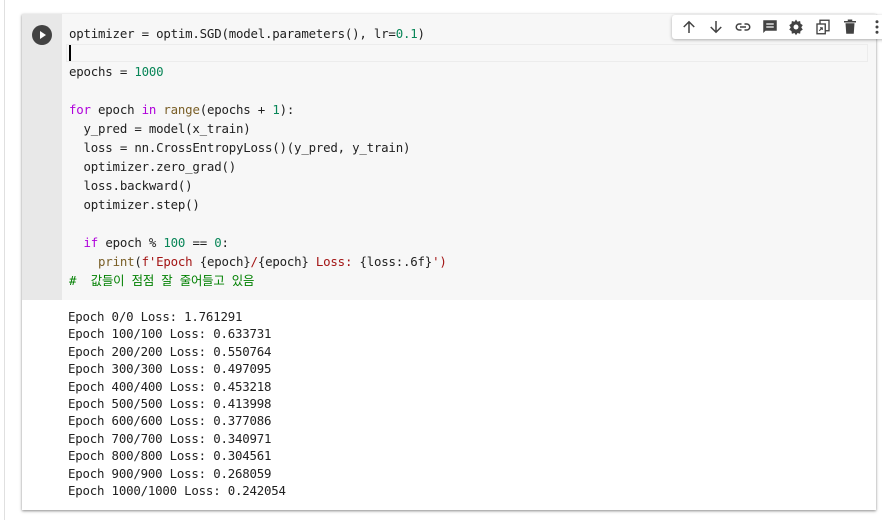 The width and height of the screenshot is (882, 520). I want to click on output-line: Epoch 1000/1000 Loss: 0.242054, so click(177, 491).